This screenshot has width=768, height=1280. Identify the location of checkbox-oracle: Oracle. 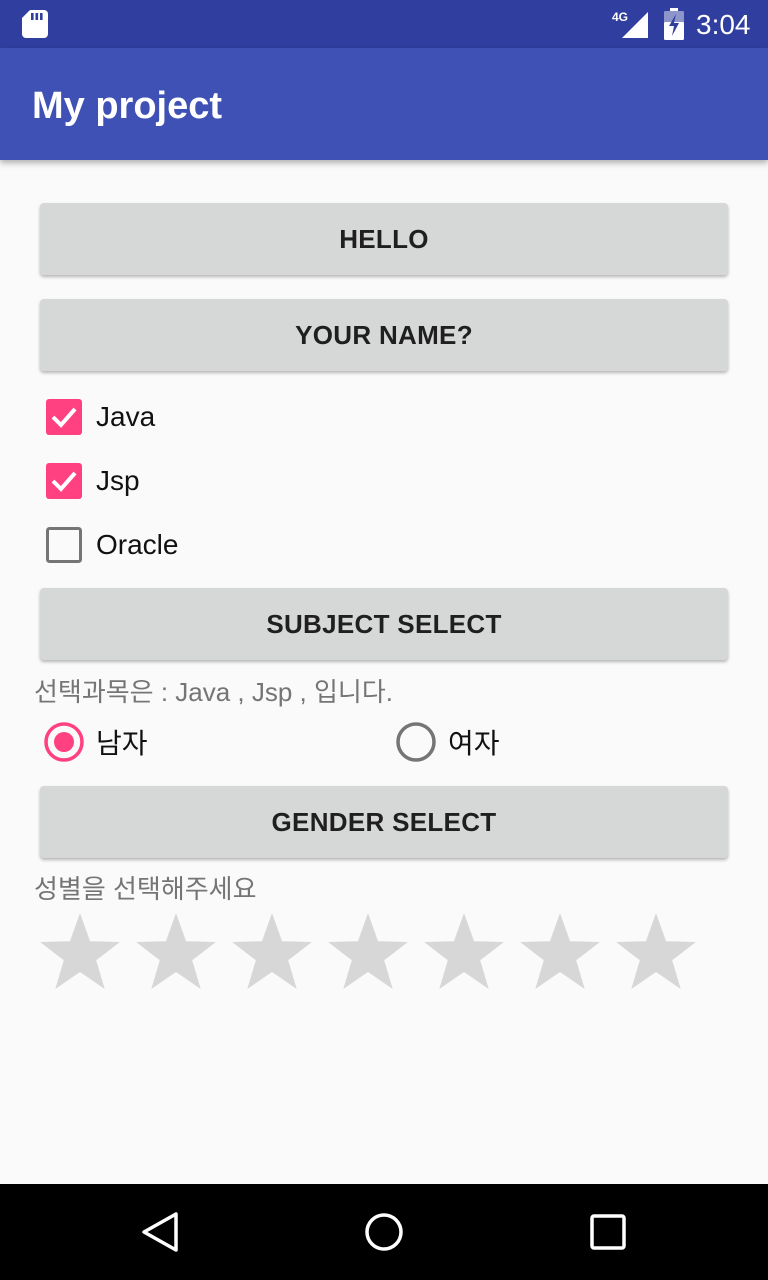
(111, 545).